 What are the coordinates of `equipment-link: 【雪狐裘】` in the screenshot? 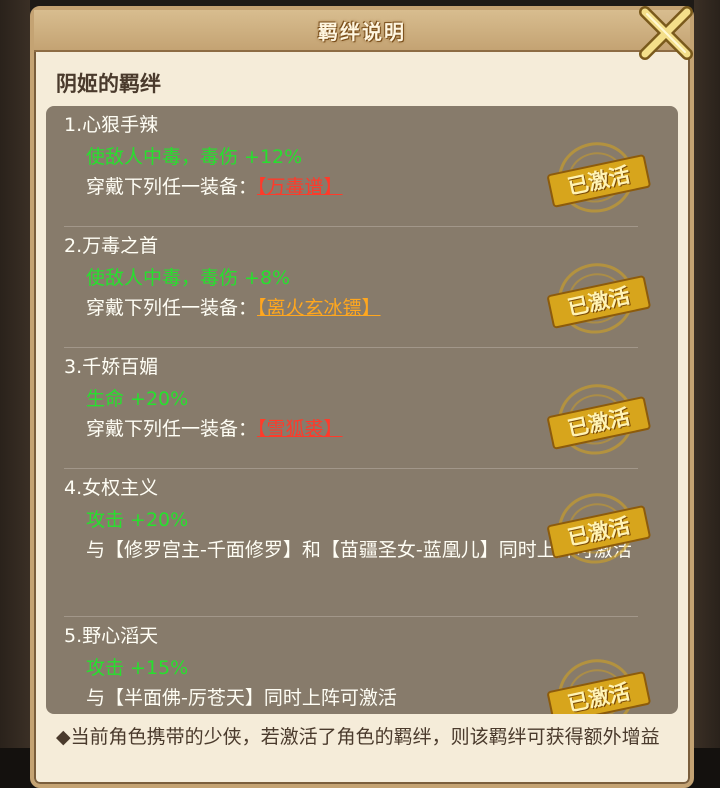 It's located at (300, 429).